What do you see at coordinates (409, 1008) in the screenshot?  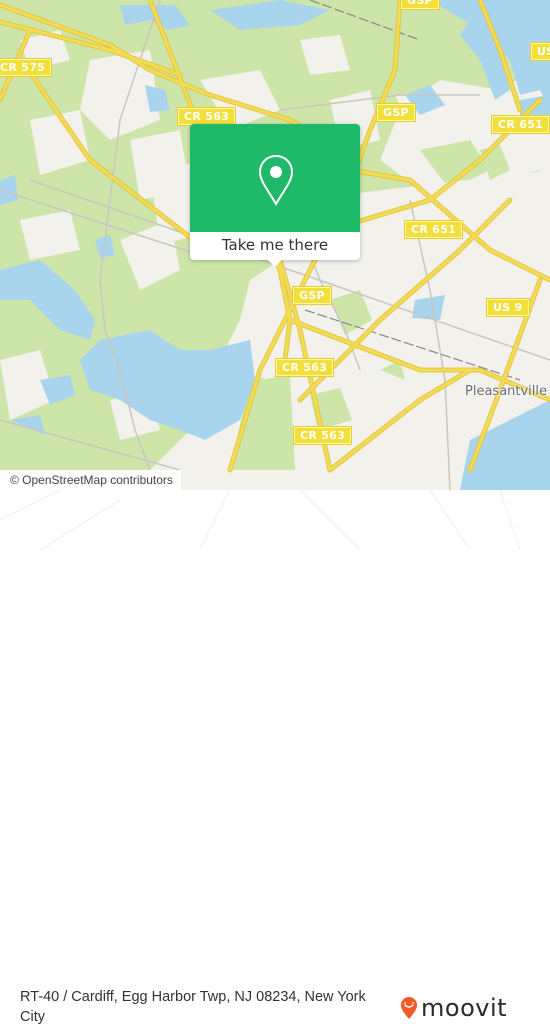 I see `moovit-pin-smile-icon` at bounding box center [409, 1008].